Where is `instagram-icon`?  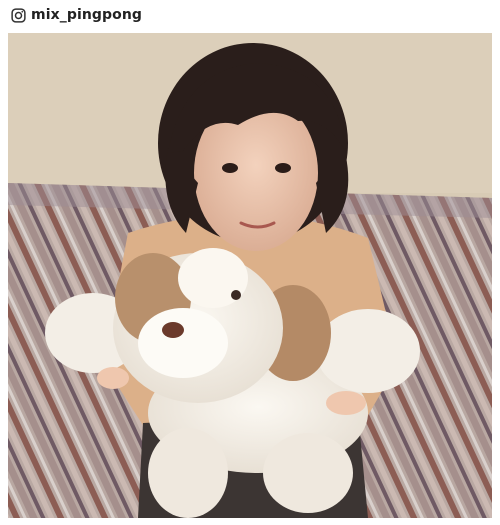
instagram-icon is located at coordinates (18, 15).